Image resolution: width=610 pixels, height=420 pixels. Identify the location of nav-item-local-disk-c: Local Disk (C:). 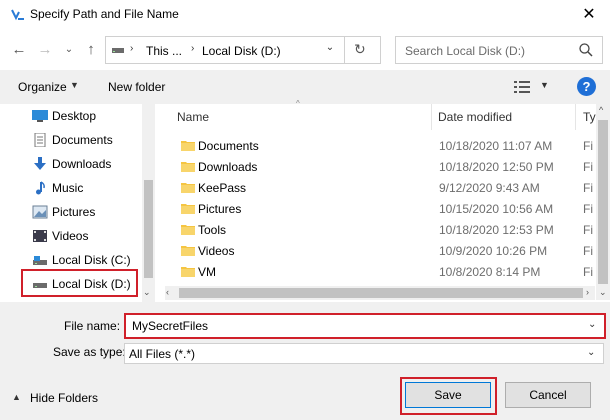
(85, 260).